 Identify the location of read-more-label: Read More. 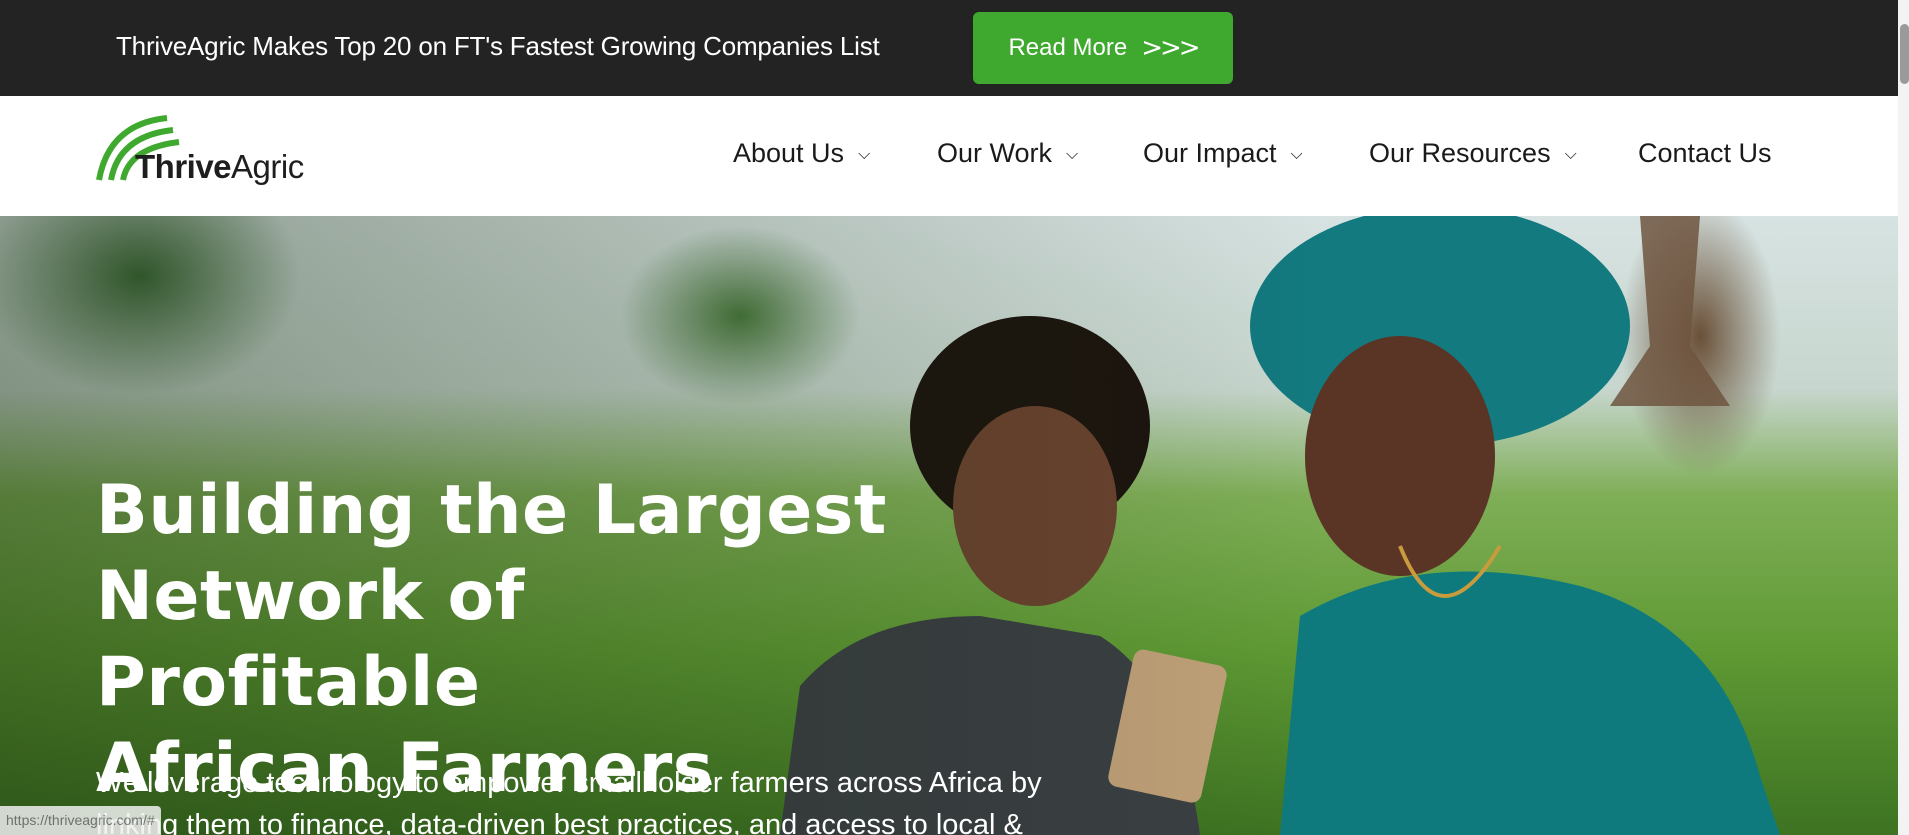
(1068, 47).